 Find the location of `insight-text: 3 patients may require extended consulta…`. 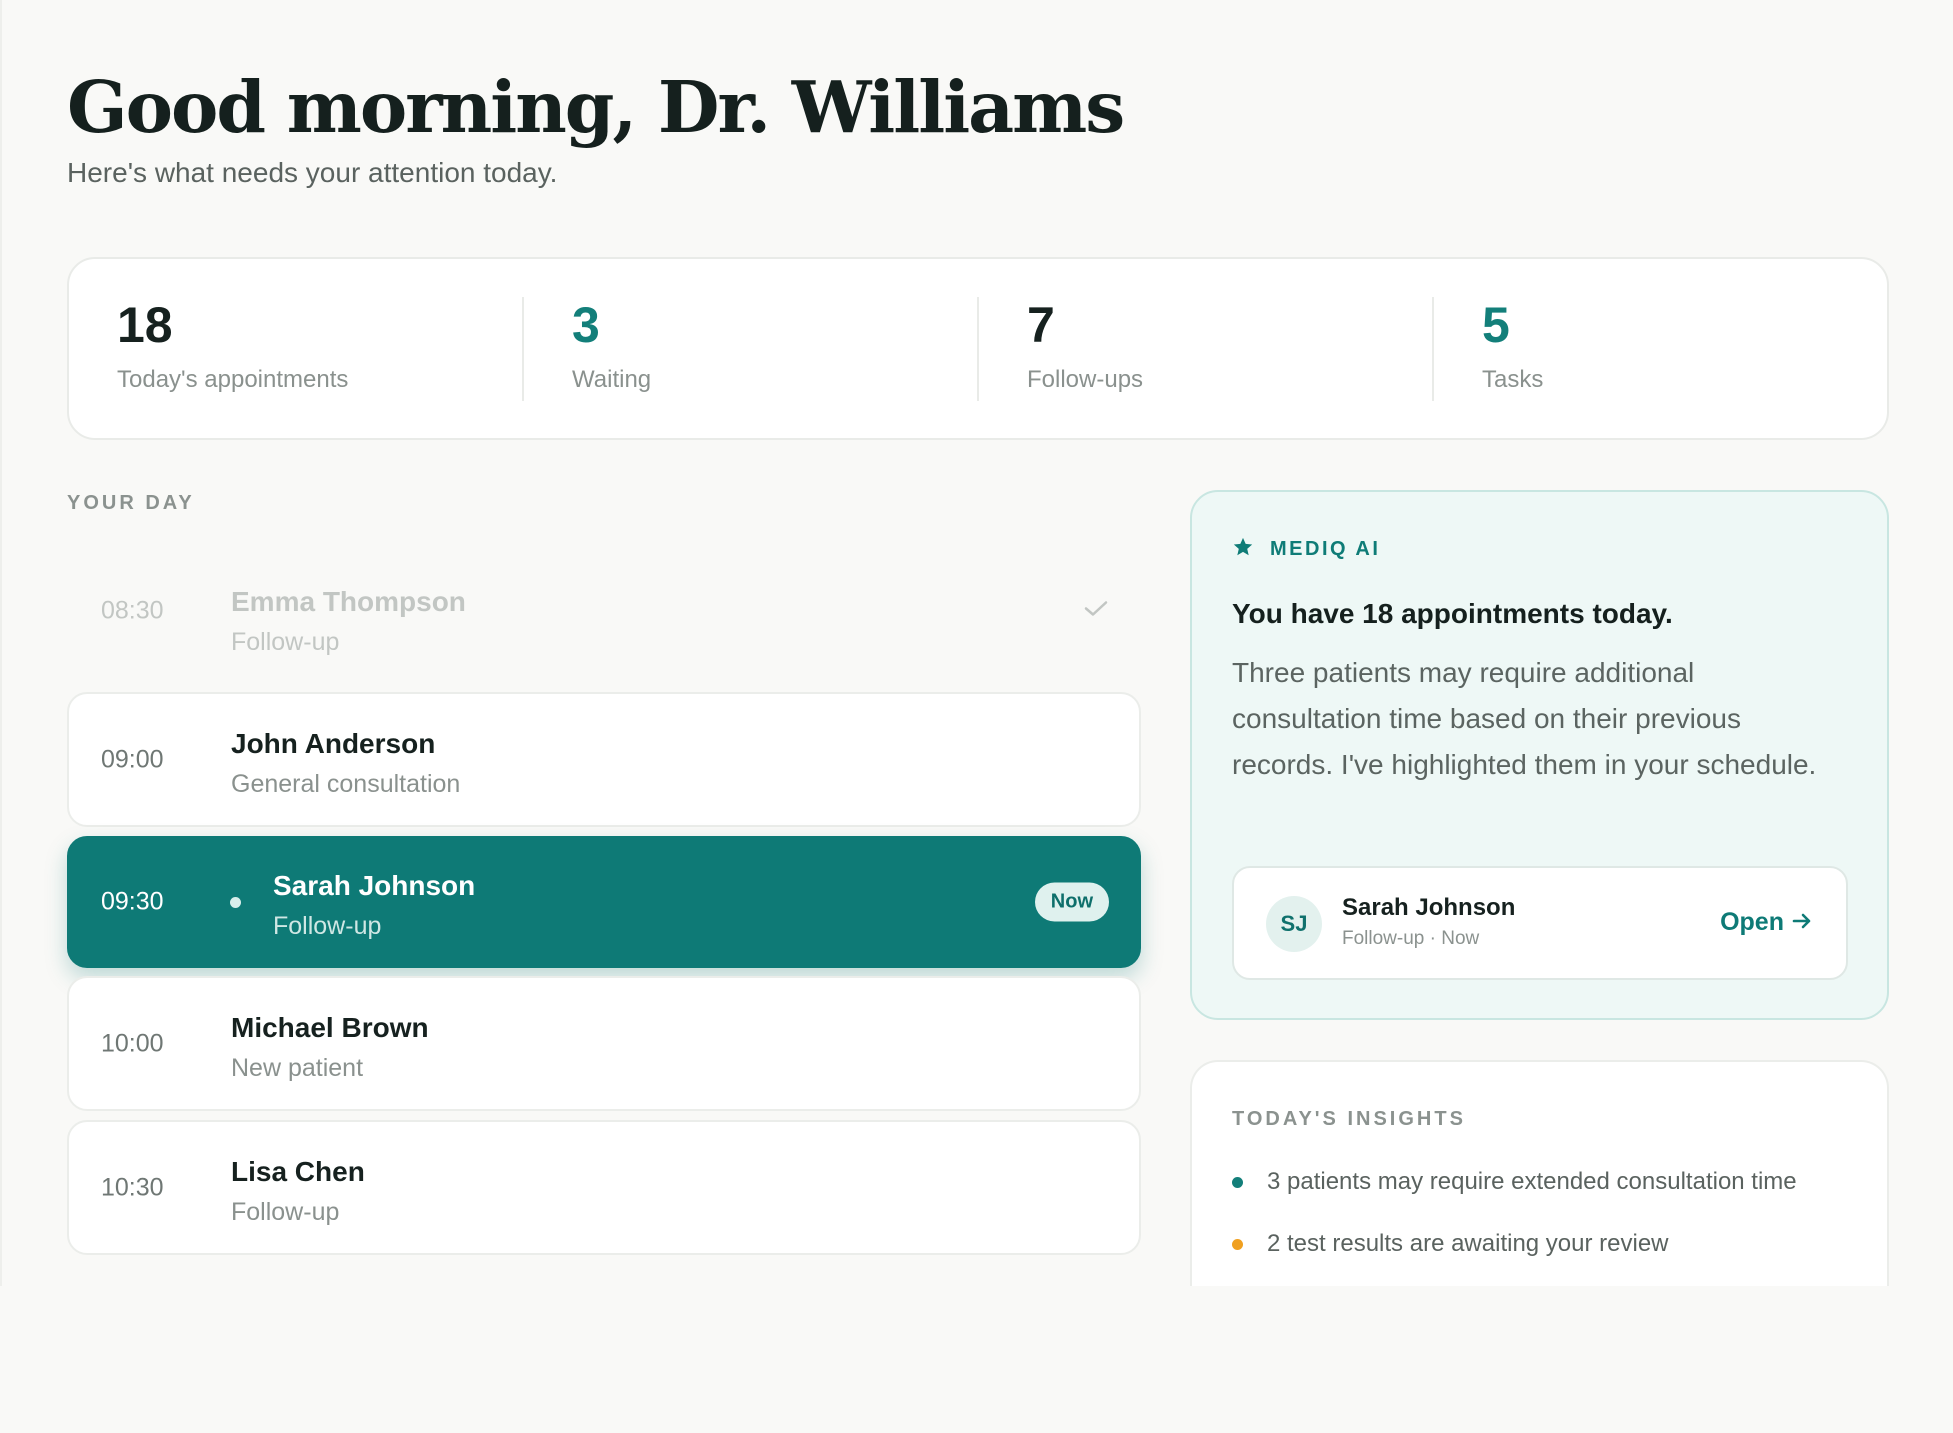

insight-text: 3 patients may require extended consulta… is located at coordinates (1532, 1181).